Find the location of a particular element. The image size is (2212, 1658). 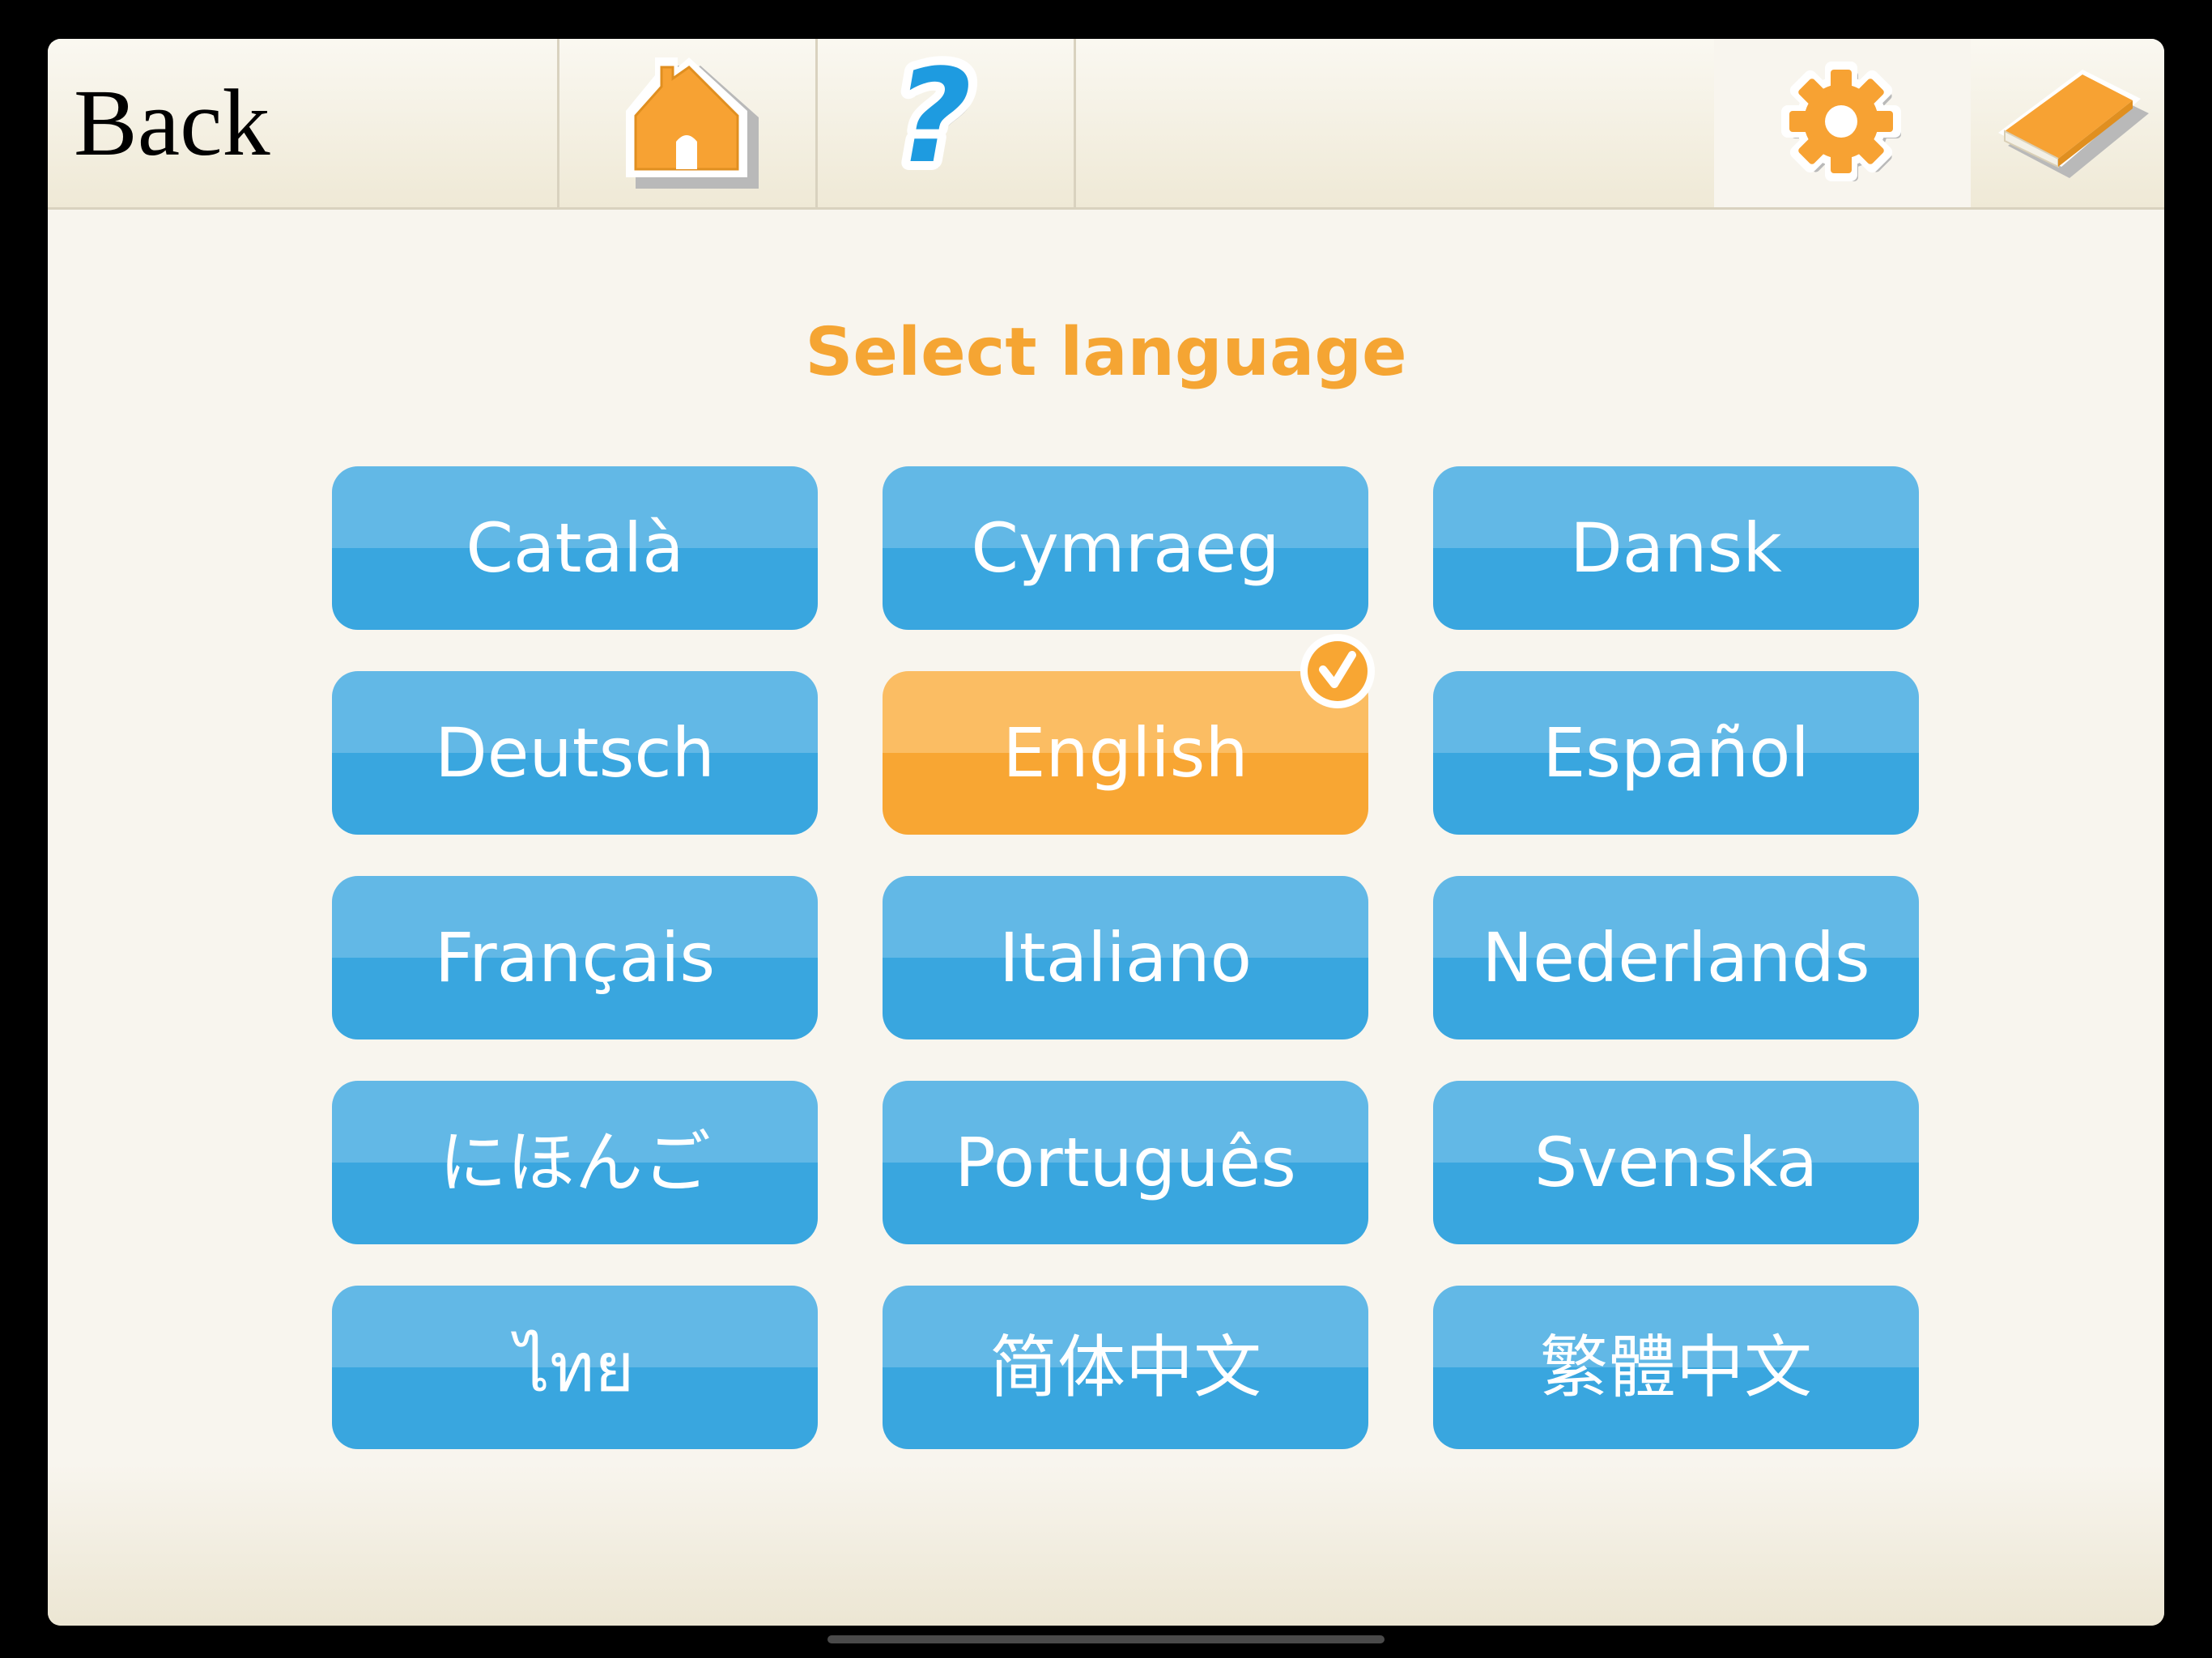

language-button-label: にほんご is located at coordinates (574, 1162).